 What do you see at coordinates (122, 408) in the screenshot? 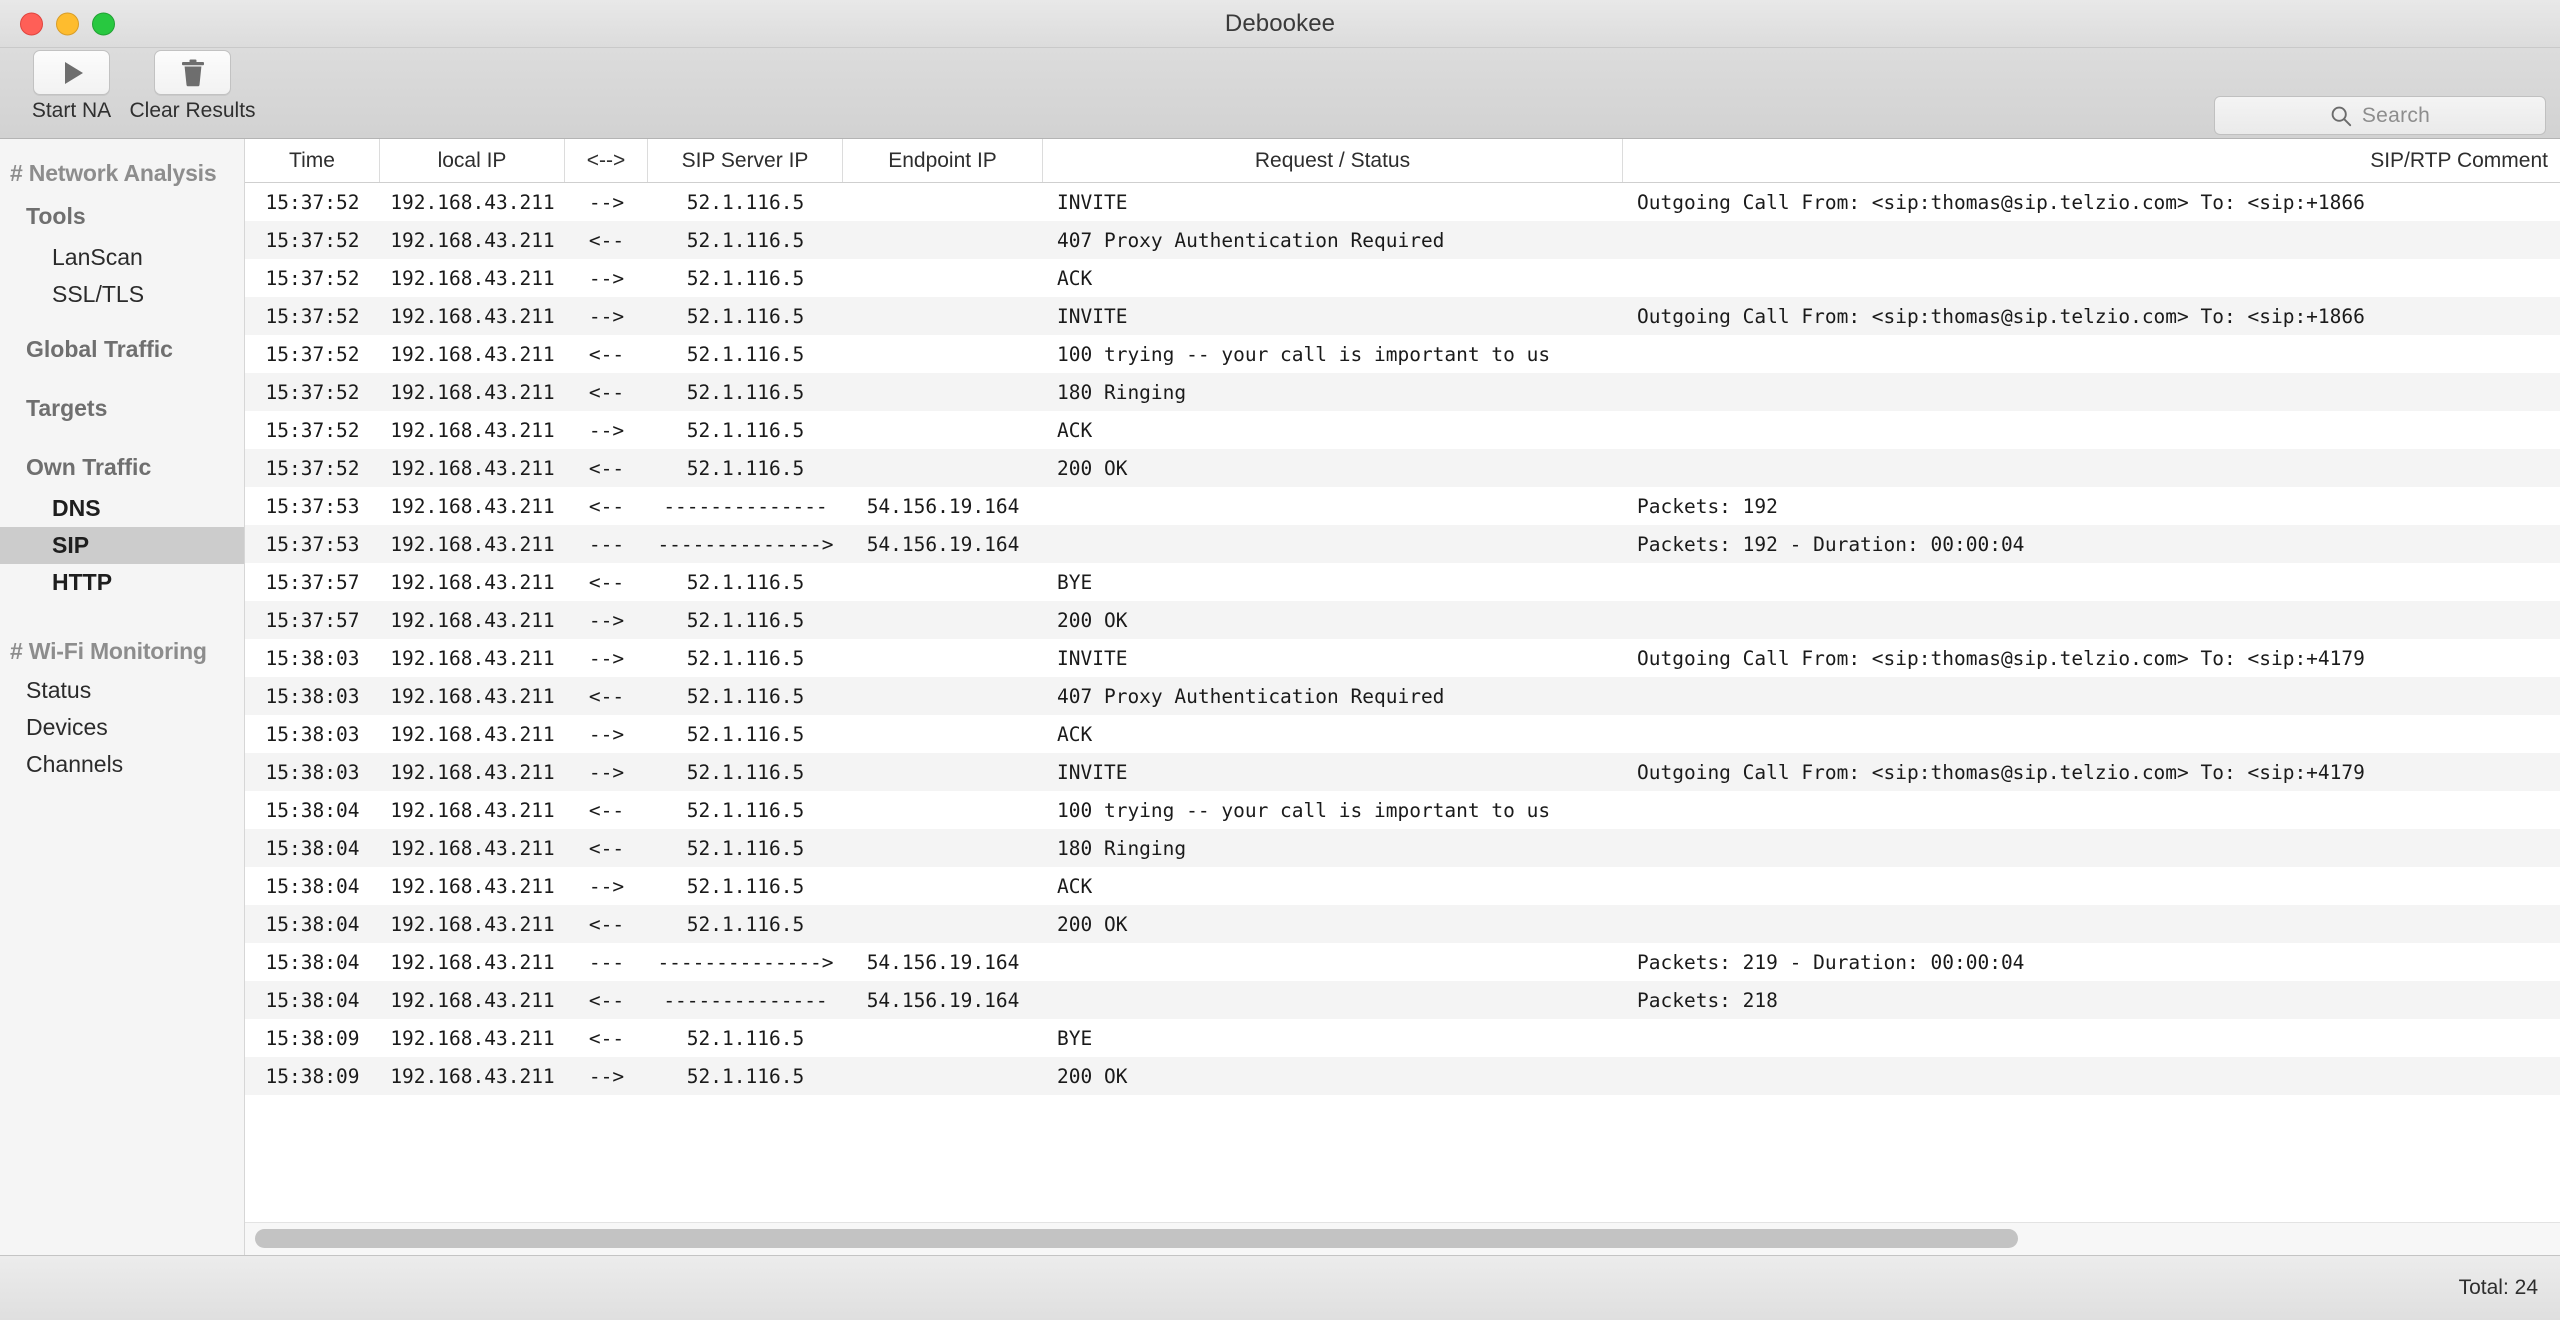
I see `sidebar-item-targets: Targets` at bounding box center [122, 408].